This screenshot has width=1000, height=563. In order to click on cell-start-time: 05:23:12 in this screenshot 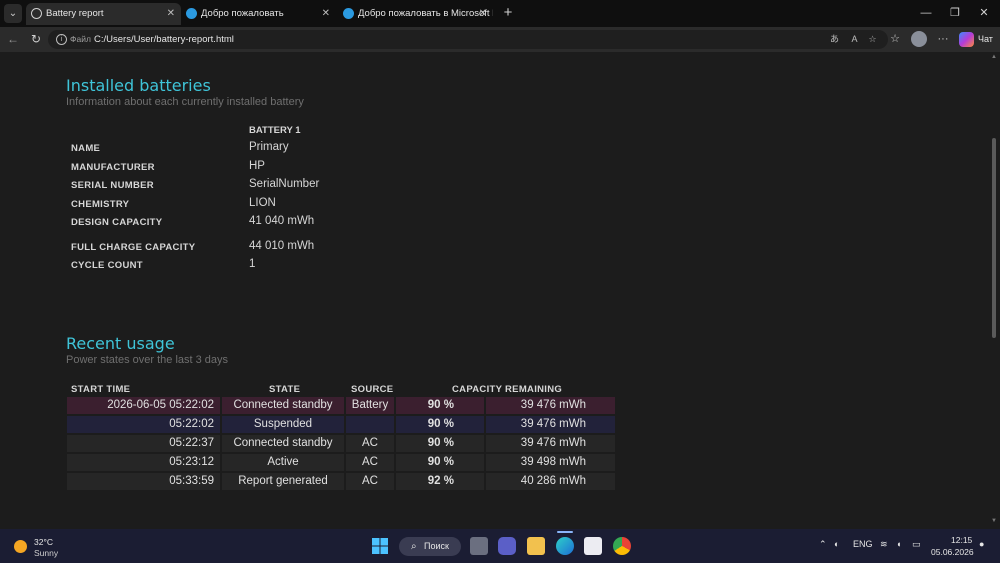, I will do `click(143, 462)`.